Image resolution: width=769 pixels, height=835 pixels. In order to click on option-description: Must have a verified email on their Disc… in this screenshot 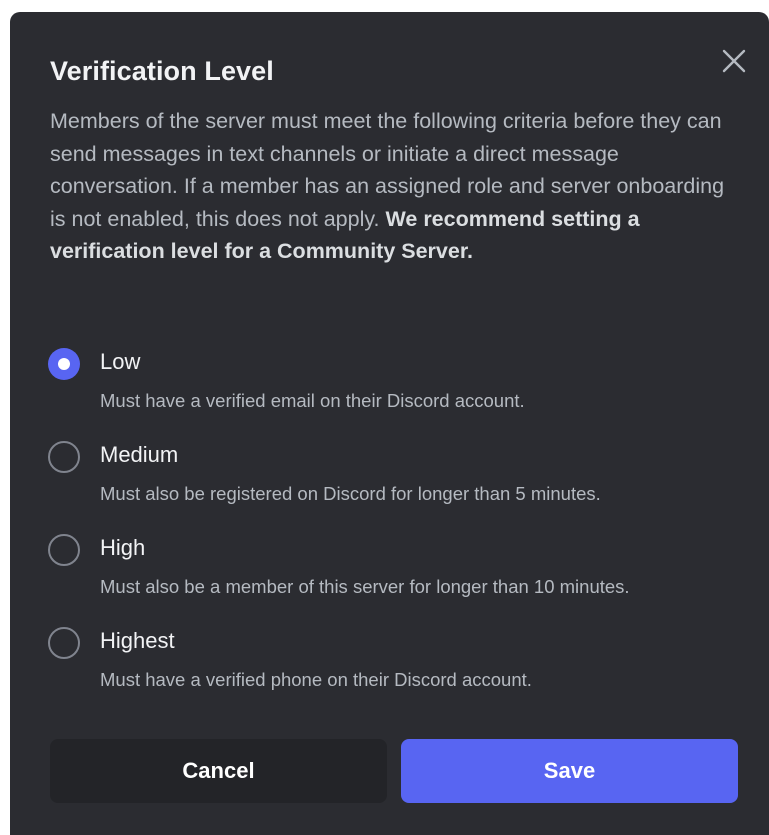, I will do `click(312, 400)`.